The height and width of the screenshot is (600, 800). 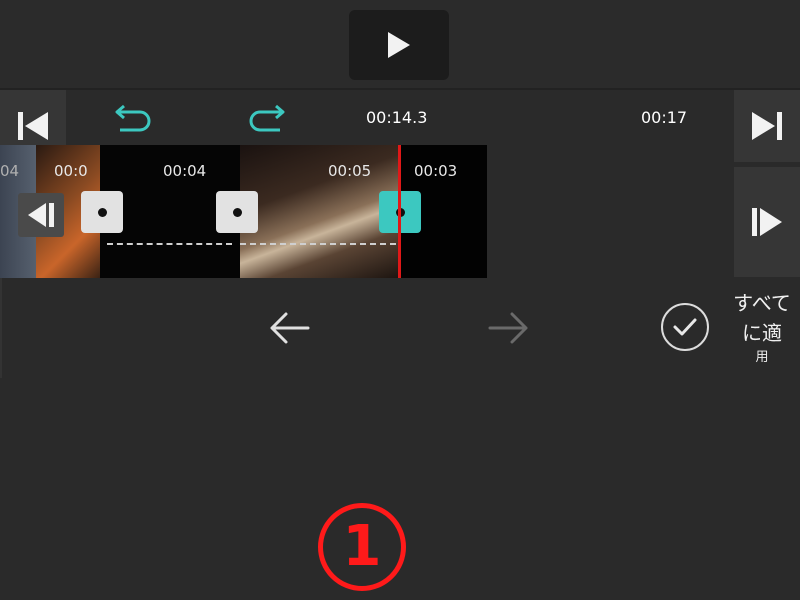 What do you see at coordinates (1, 328) in the screenshot?
I see `edge-divider` at bounding box center [1, 328].